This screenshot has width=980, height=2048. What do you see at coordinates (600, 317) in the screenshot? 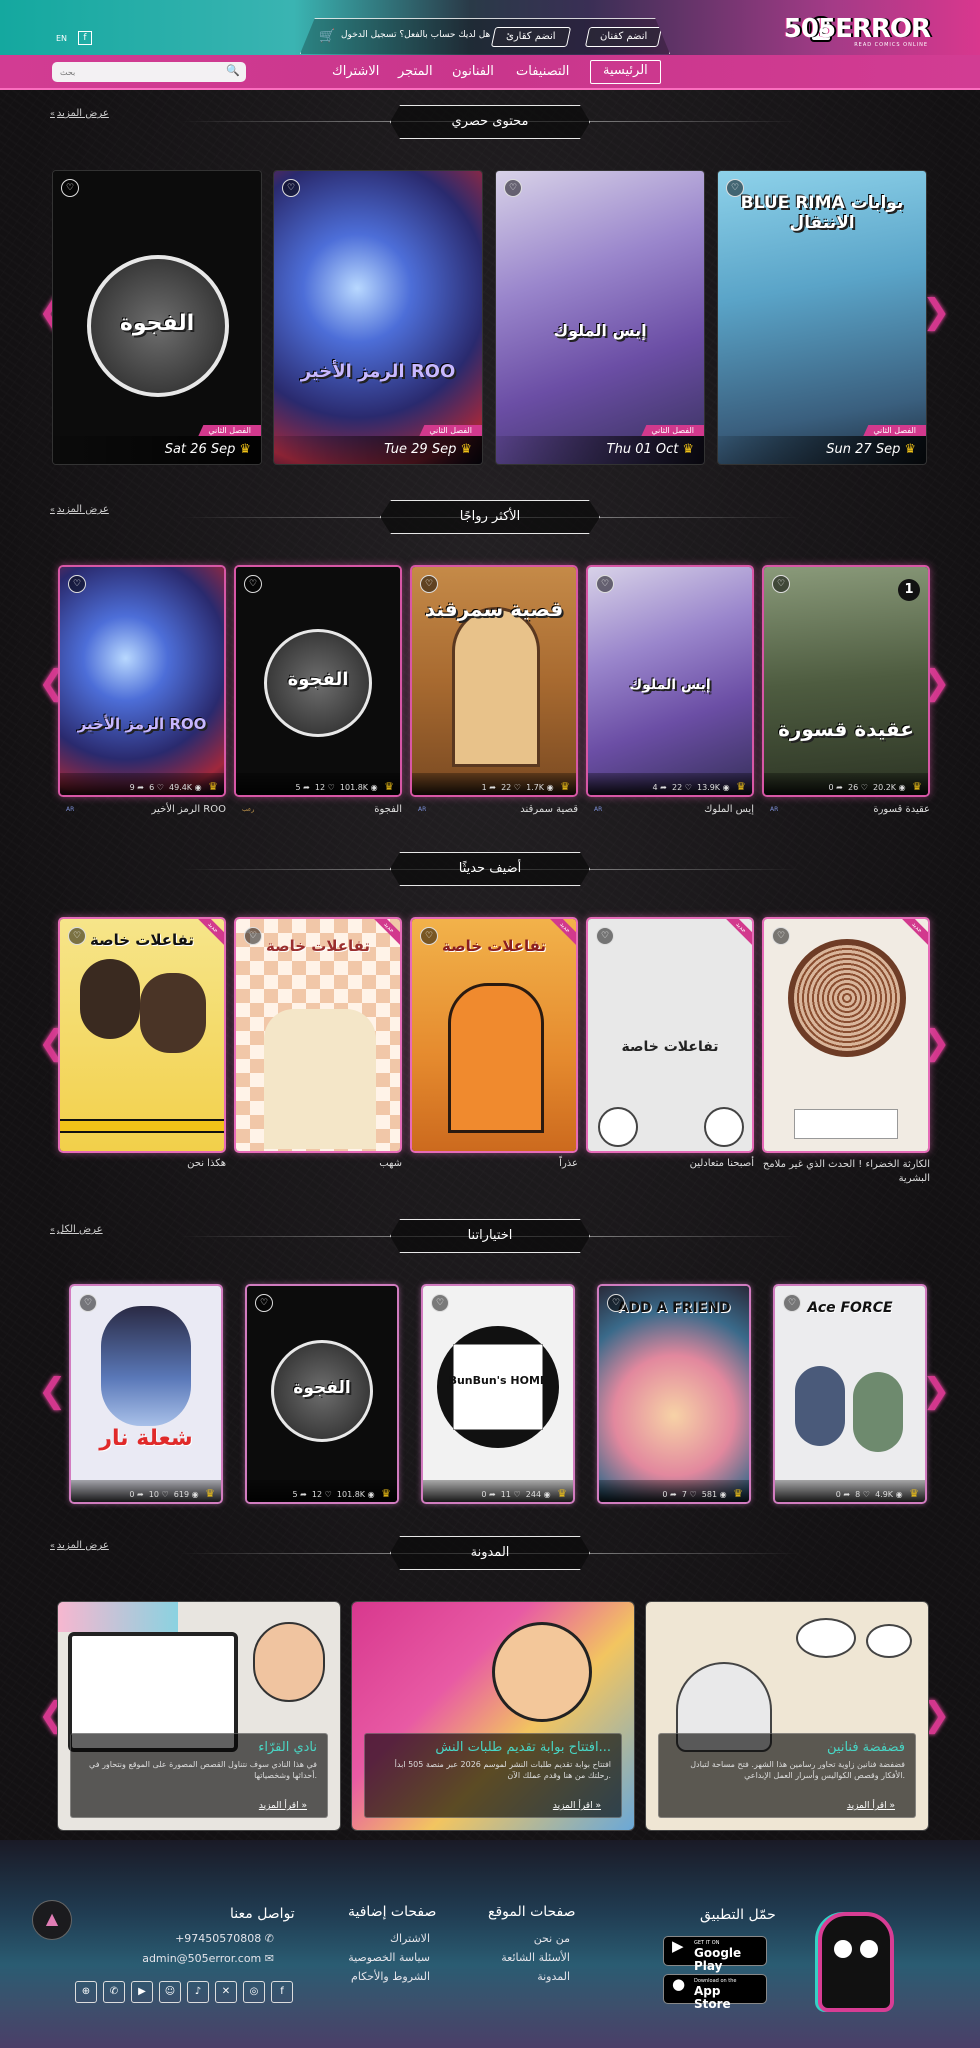
I see `exclusive-card: إيس الملوك ♡ الفصل الثاني Thu 01 Oct ♛` at bounding box center [600, 317].